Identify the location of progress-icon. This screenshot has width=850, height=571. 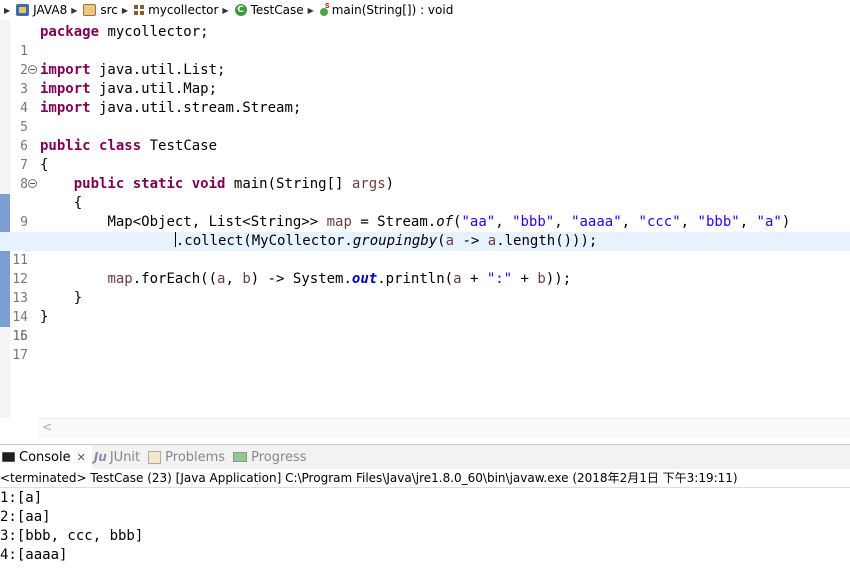
(240, 457).